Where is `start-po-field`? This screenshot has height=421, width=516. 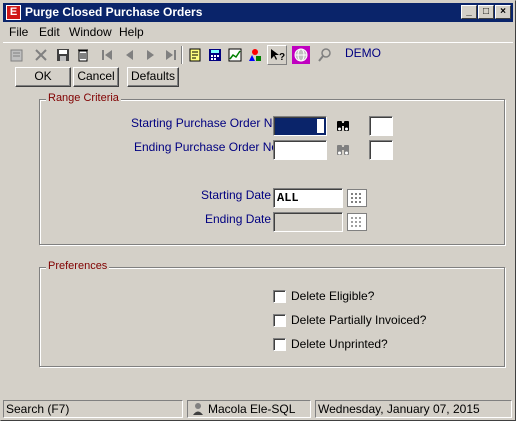
start-po-field is located at coordinates (300, 126).